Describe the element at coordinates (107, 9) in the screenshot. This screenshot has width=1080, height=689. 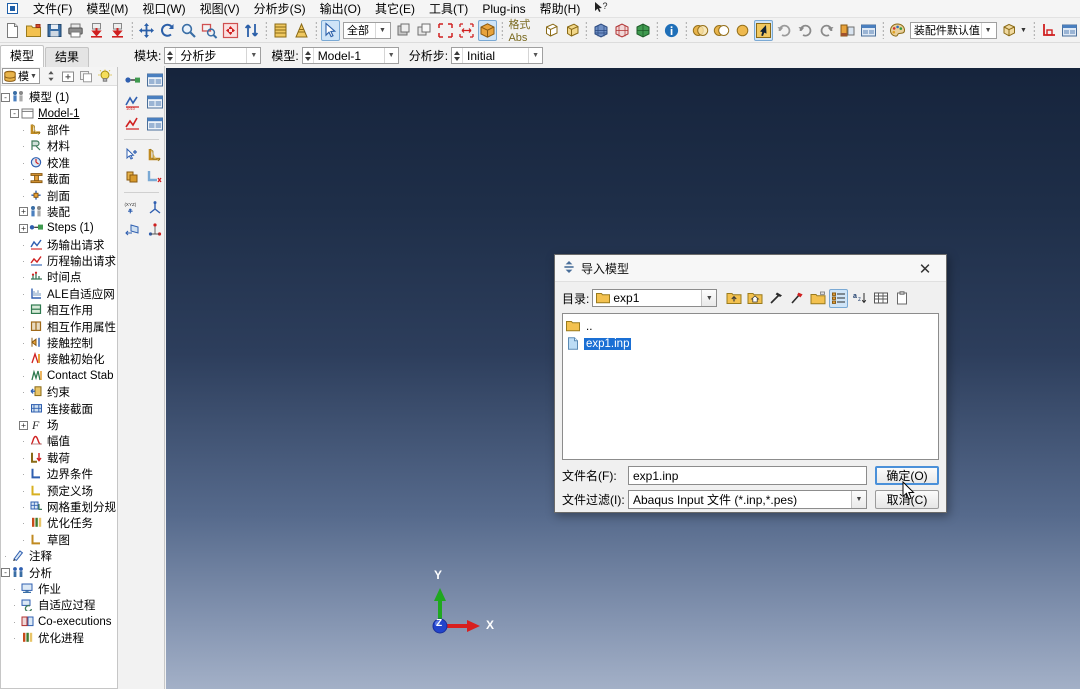
I see `menu-model: 模型(M)` at that location.